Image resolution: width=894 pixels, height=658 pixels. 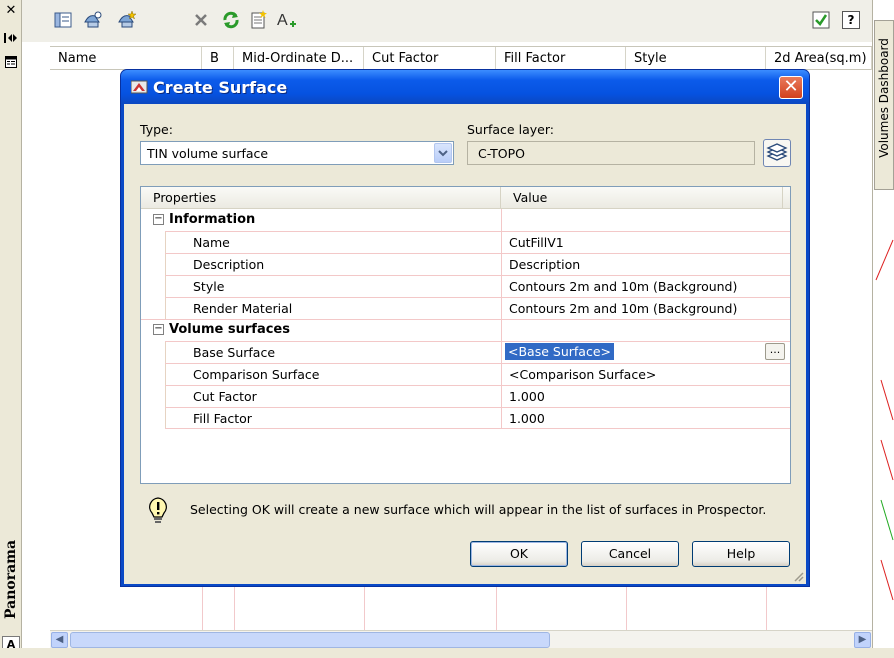 What do you see at coordinates (465, 330) in the screenshot?
I see `category-volume-surfaces: − Volume surfaces` at bounding box center [465, 330].